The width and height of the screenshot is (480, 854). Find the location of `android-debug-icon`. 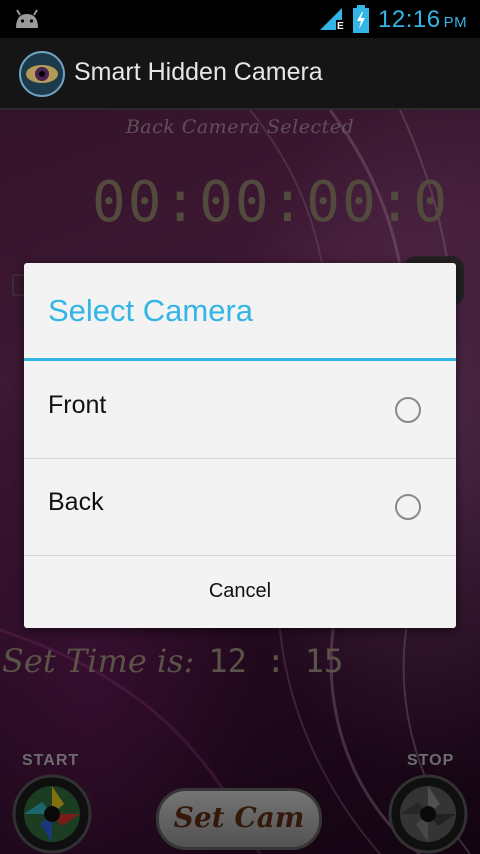

android-debug-icon is located at coordinates (27, 18).